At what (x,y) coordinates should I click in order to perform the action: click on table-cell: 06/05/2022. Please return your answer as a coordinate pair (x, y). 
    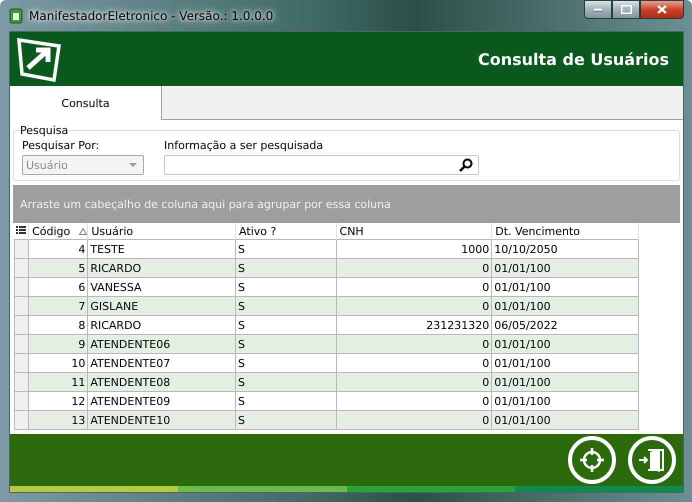
    Looking at the image, I should click on (565, 325).